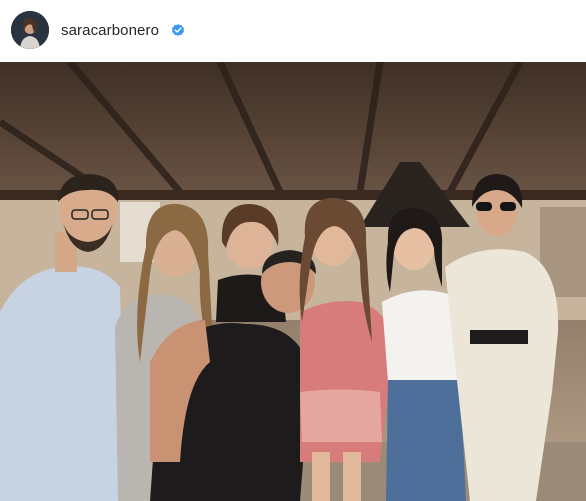 This screenshot has height=501, width=586. I want to click on avatar-image, so click(30, 30).